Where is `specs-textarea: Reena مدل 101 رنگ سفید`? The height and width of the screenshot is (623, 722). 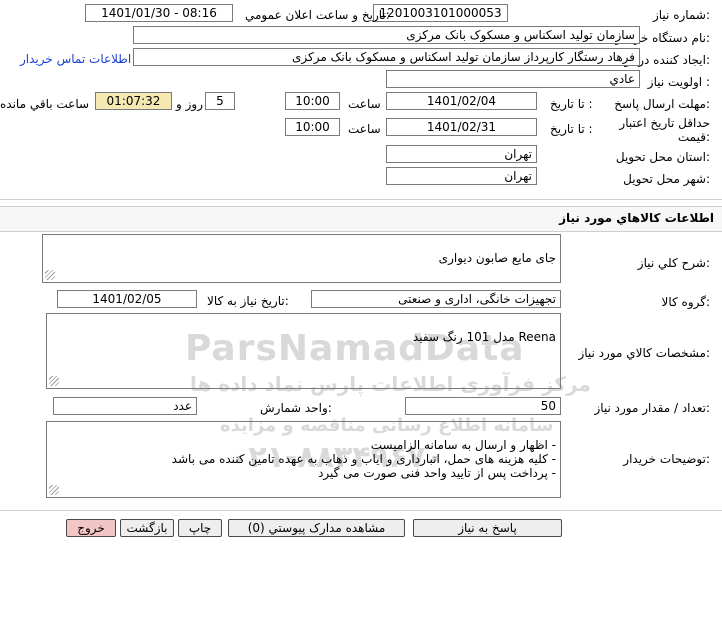
specs-textarea: Reena مدل 101 رنگ سفید is located at coordinates (303, 351).